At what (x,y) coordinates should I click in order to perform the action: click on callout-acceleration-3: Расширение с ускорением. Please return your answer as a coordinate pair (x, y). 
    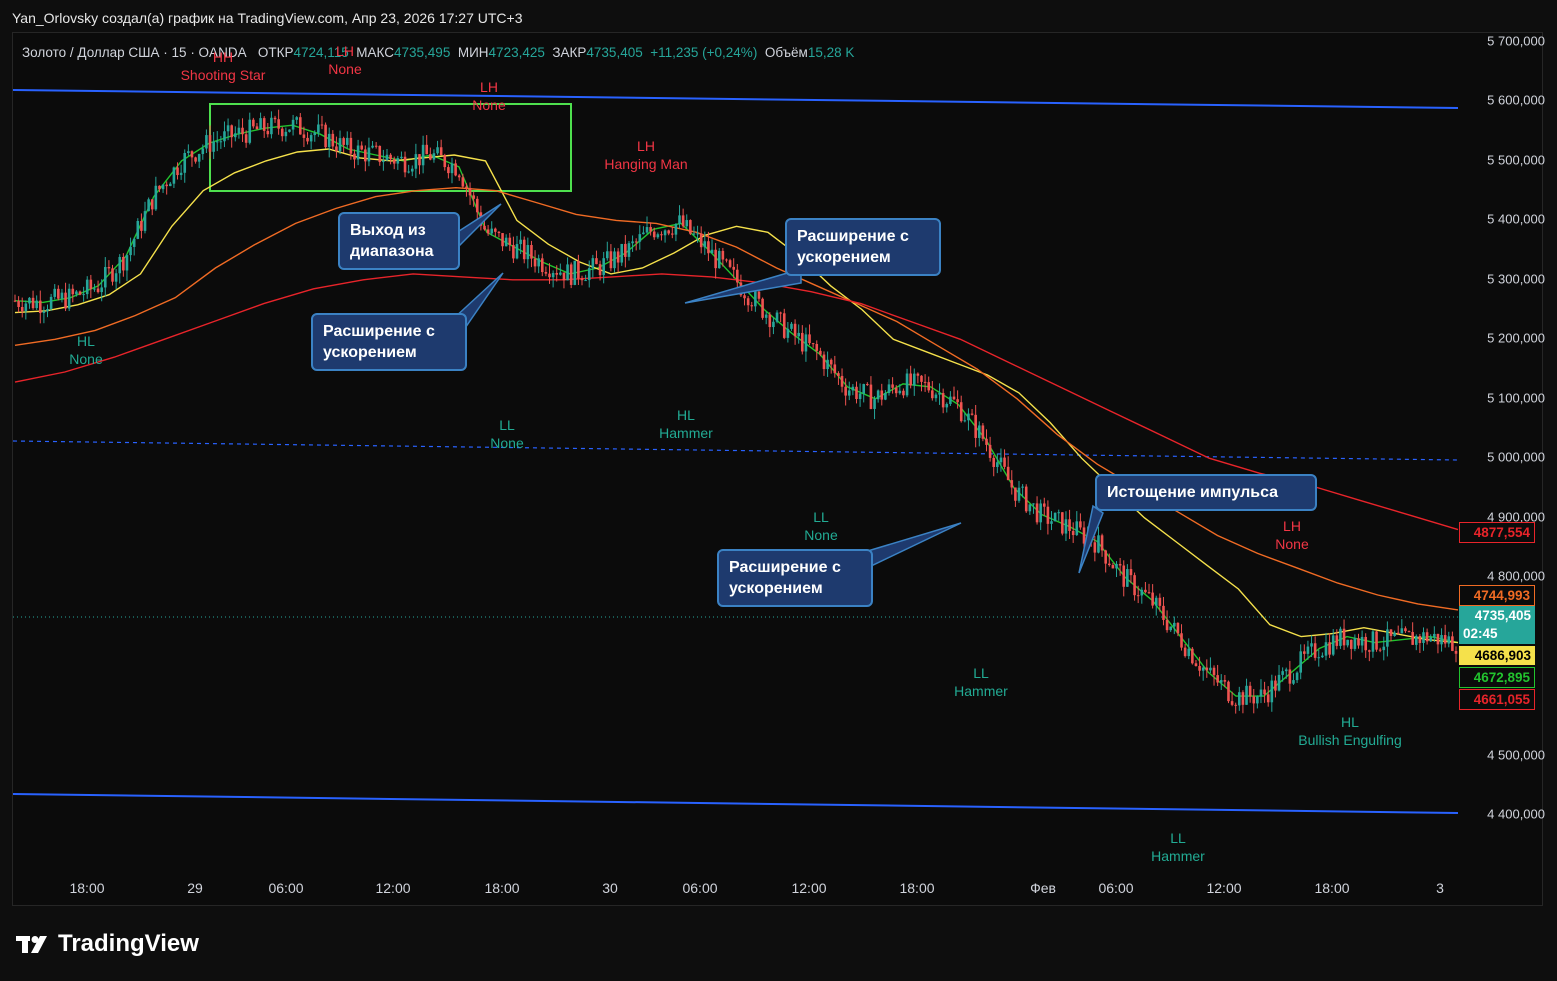
    Looking at the image, I should click on (795, 578).